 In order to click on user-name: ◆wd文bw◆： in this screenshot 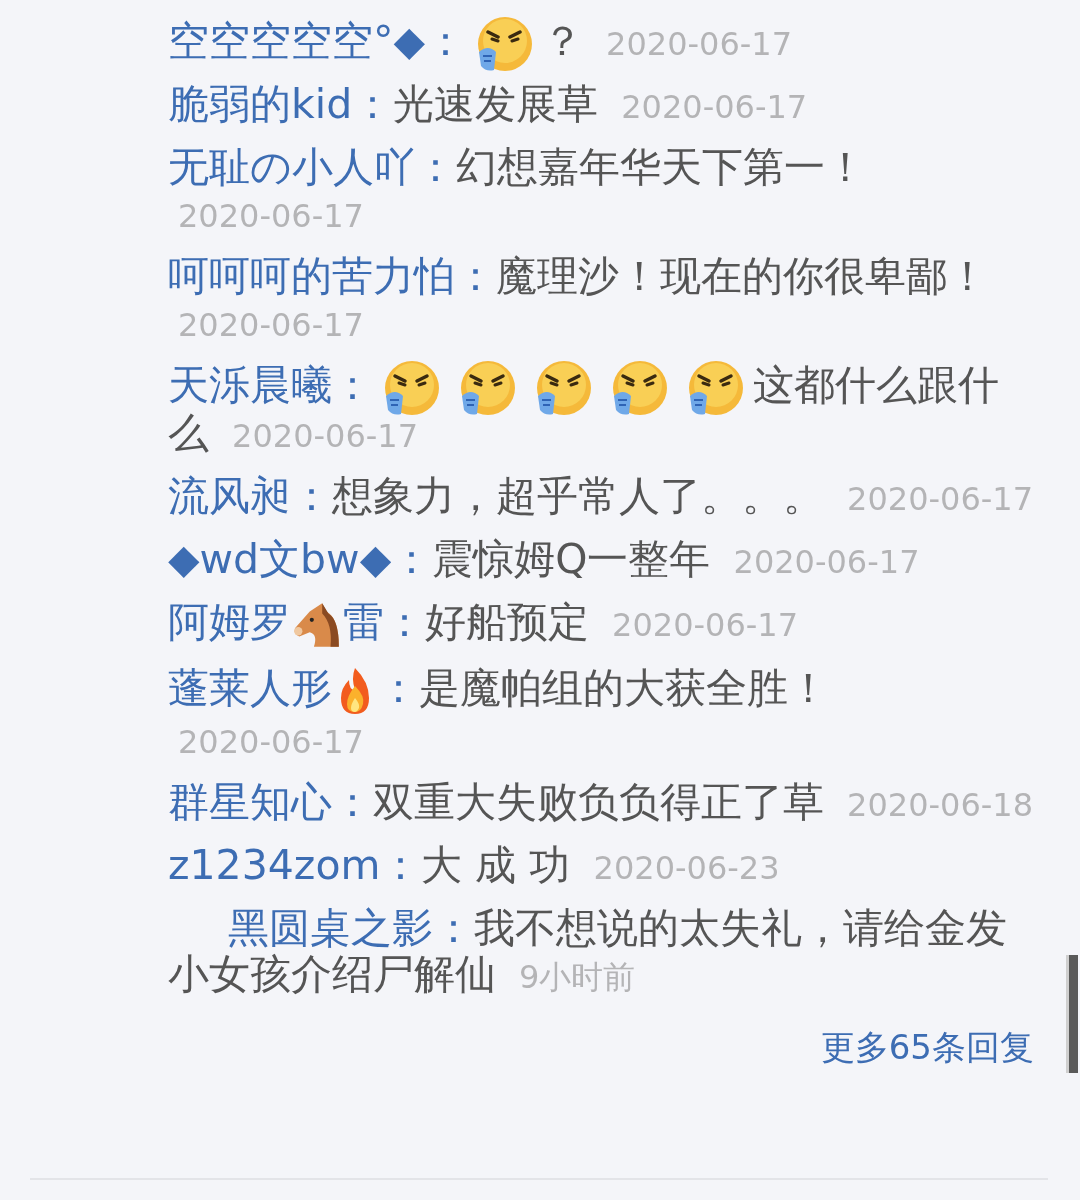, I will do `click(300, 559)`.